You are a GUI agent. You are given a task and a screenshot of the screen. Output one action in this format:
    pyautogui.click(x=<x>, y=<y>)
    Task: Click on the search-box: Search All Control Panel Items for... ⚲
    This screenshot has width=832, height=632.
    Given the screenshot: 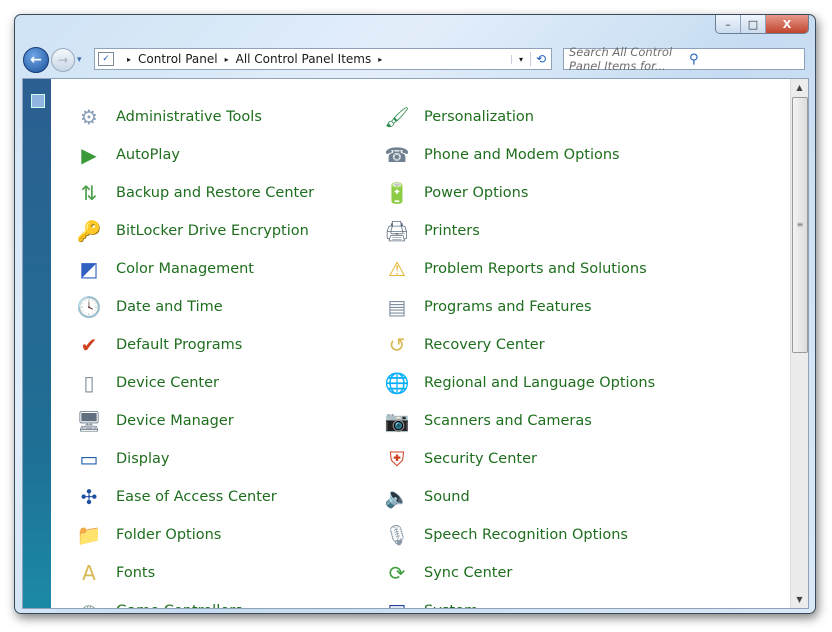 What is the action you would take?
    pyautogui.click(x=684, y=59)
    